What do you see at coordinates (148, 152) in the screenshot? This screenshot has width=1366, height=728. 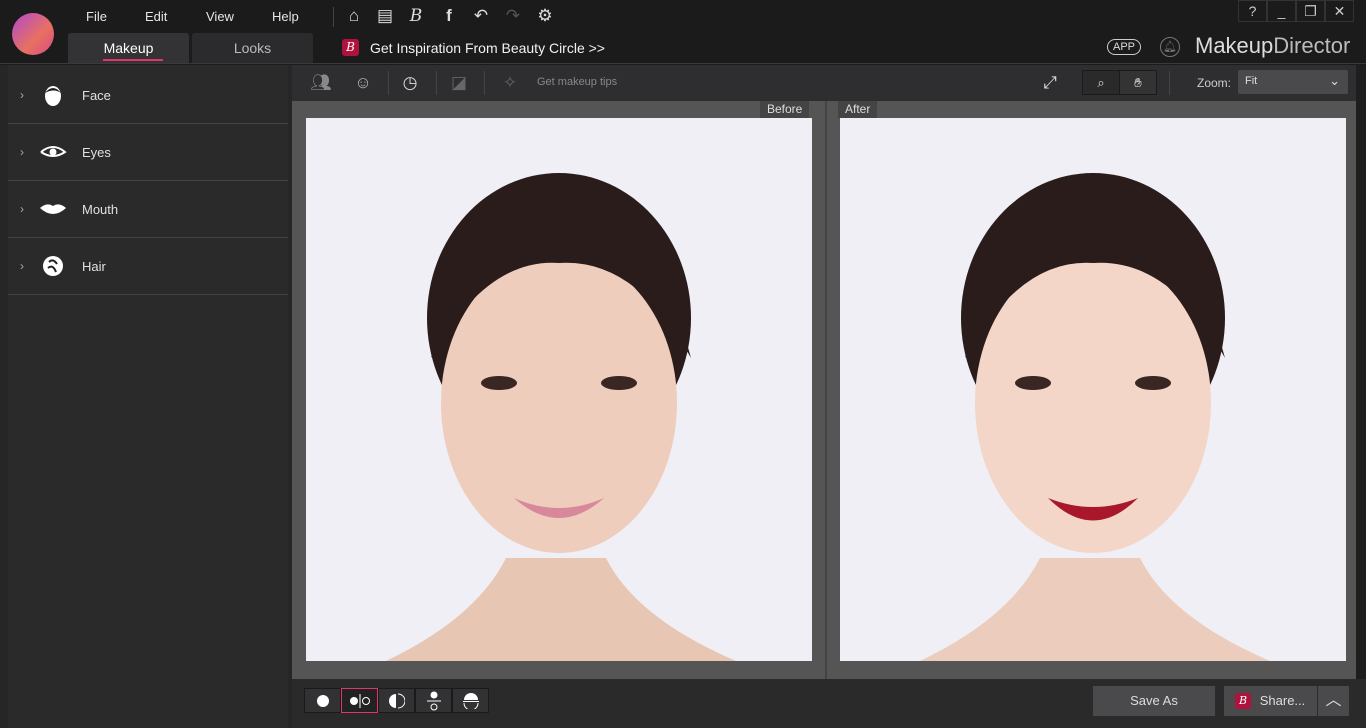 I see `sidebar-item-eyes: › Eyes` at bounding box center [148, 152].